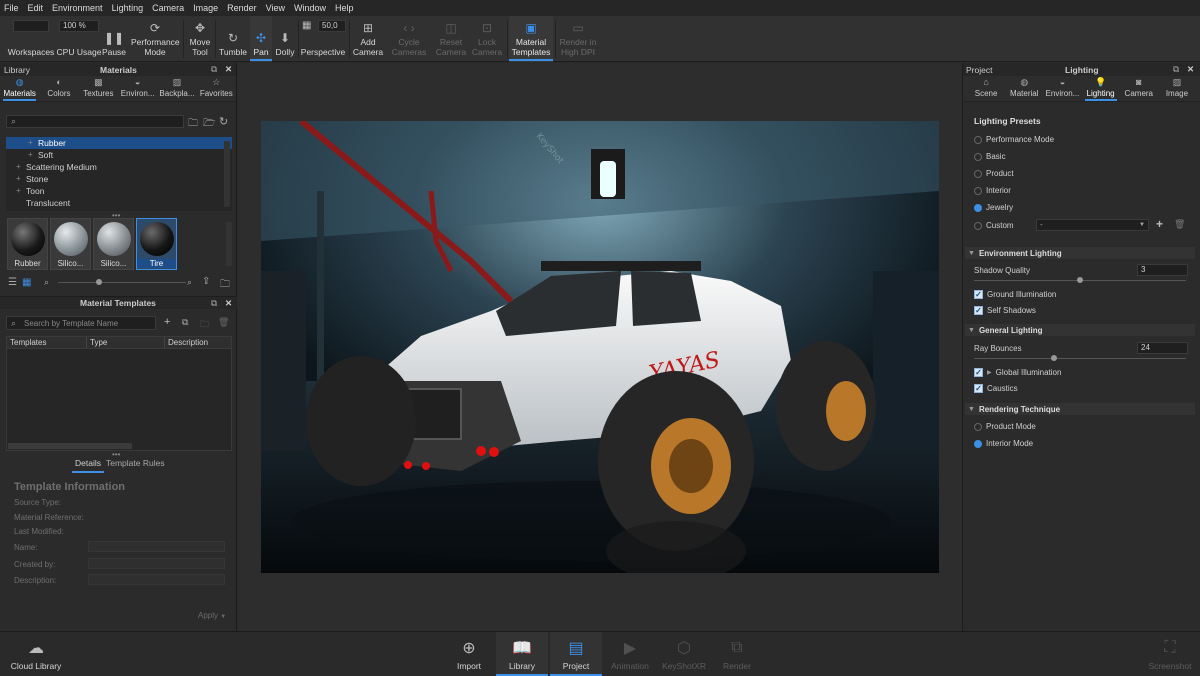 The height and width of the screenshot is (676, 1200). What do you see at coordinates (229, 244) in the screenshot?
I see `thumbnail-scrollbar` at bounding box center [229, 244].